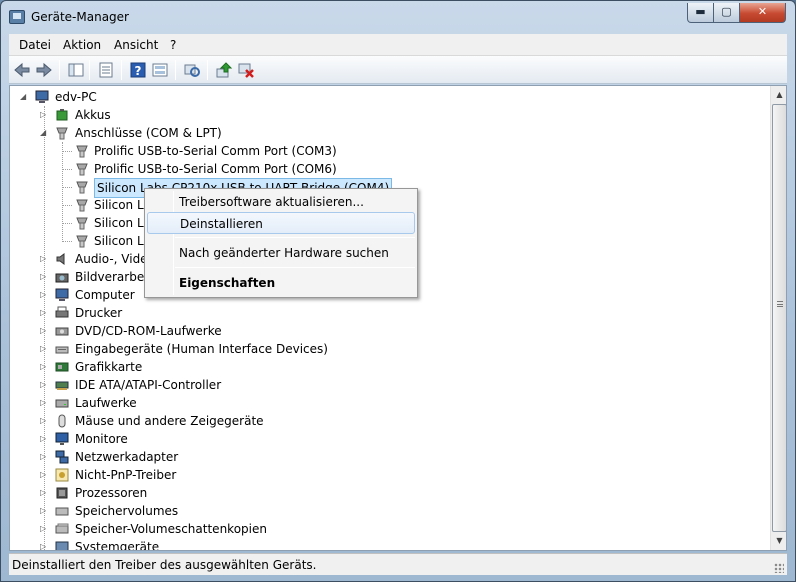 This screenshot has height=582, width=796. Describe the element at coordinates (779, 568) in the screenshot. I see `resize-grip-icon` at that location.